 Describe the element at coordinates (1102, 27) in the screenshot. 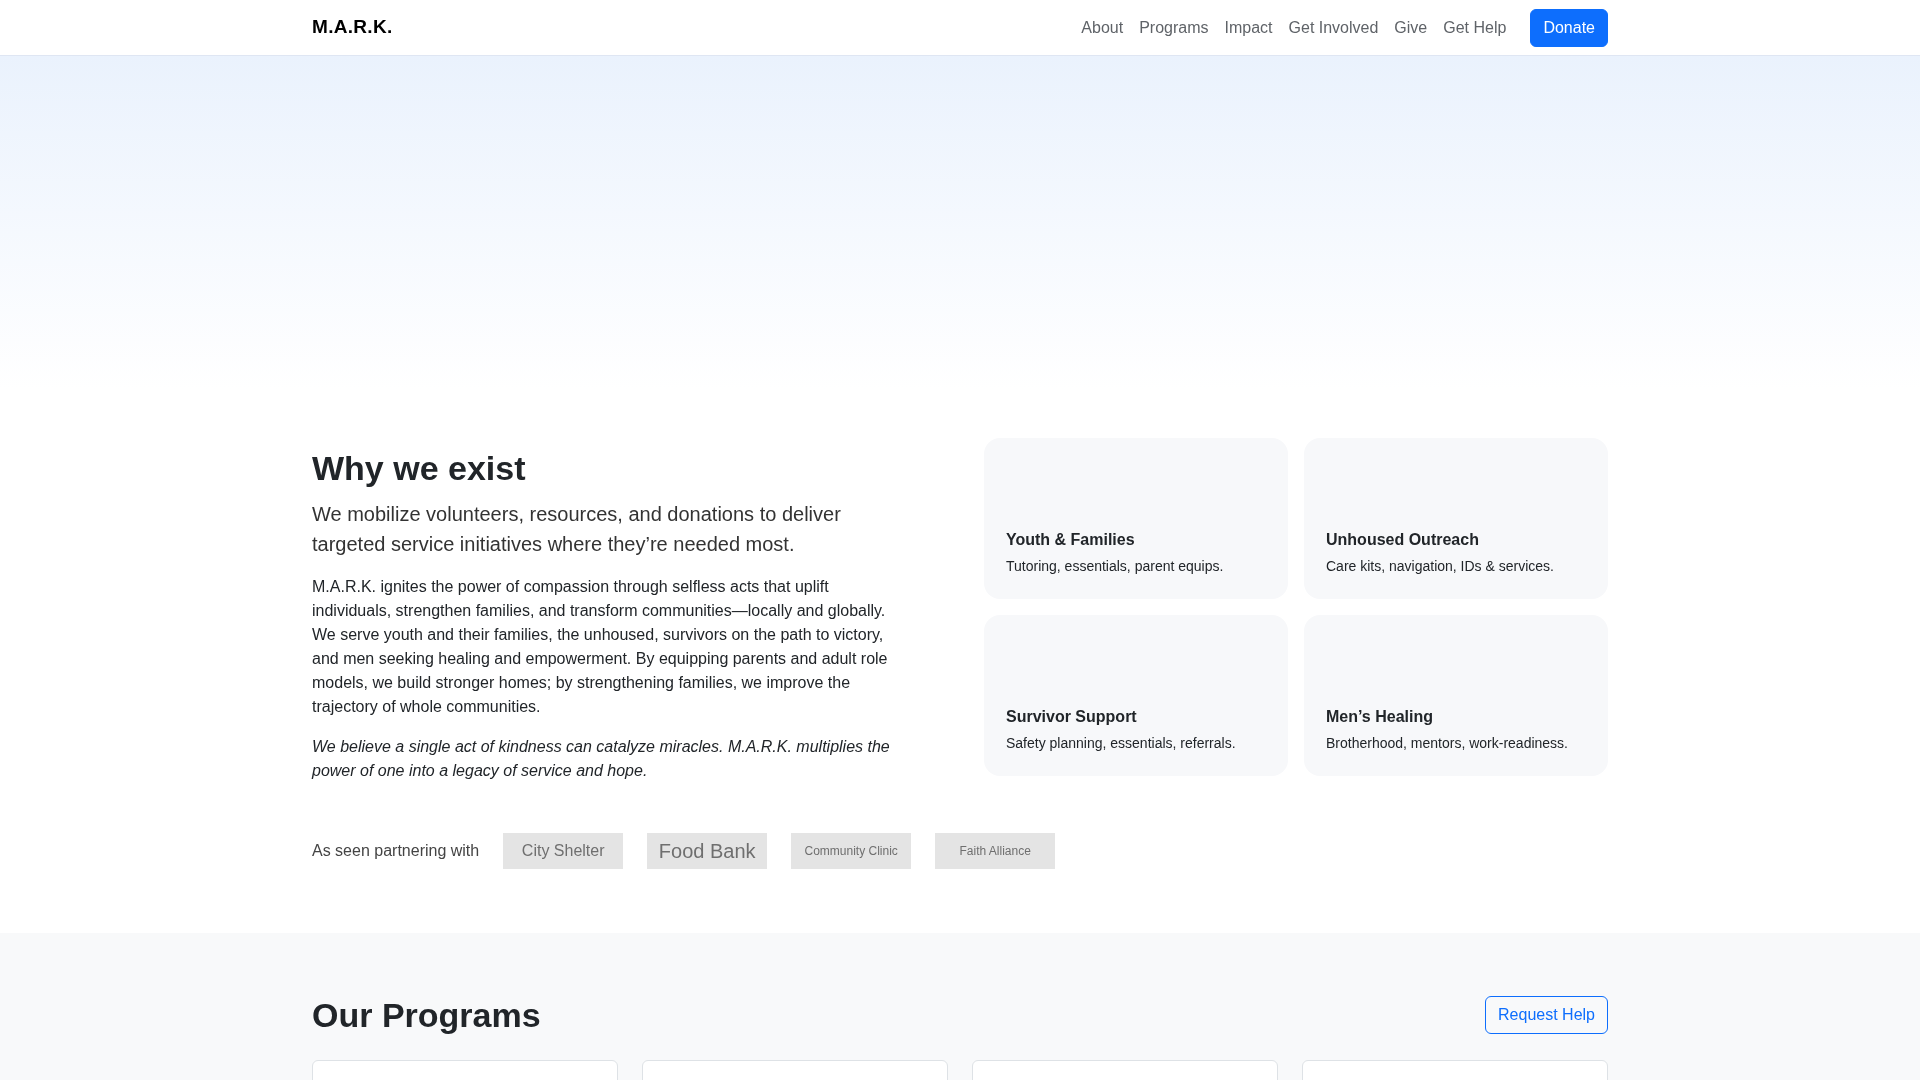

I see `nav-link: About` at that location.